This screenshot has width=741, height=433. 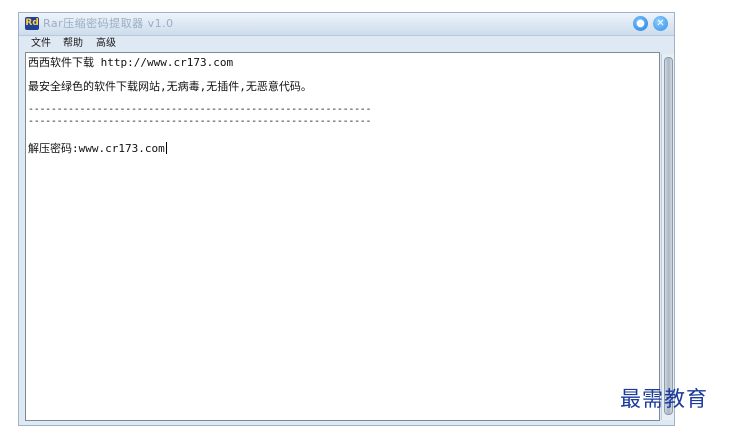 I want to click on password-text: 解压密码:www.cr173.com, so click(x=96, y=148).